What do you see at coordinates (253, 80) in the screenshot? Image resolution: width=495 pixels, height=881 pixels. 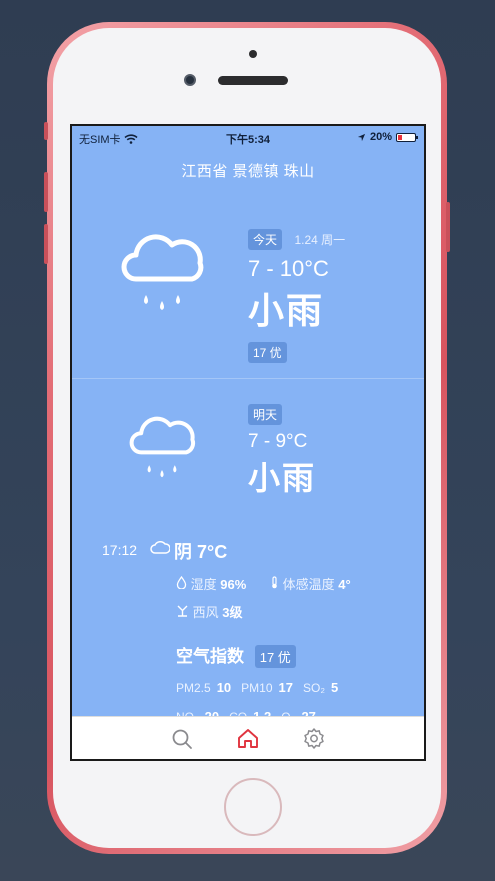 I see `earpiece-speaker` at bounding box center [253, 80].